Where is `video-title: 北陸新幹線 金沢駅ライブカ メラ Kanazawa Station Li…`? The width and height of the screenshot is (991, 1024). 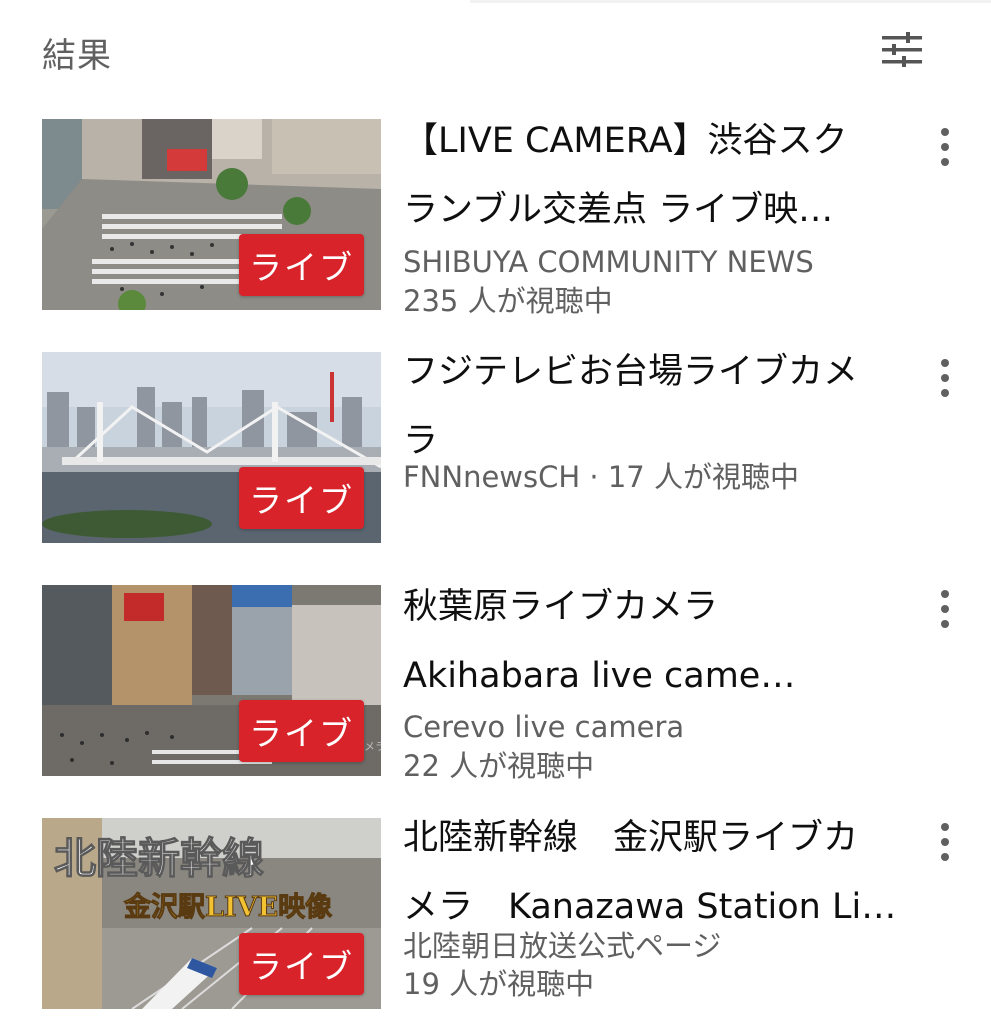
video-title: 北陸新幹線 金沢駅ライブカ メラ Kanazawa Station Li… is located at coordinates (663, 873).